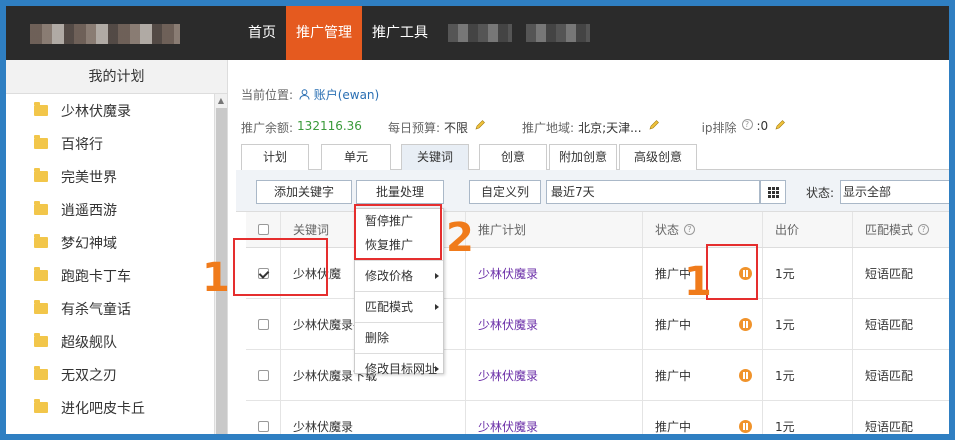 The image size is (955, 440). Describe the element at coordinates (399, 338) in the screenshot. I see `menu-item-delete: 删除` at that location.